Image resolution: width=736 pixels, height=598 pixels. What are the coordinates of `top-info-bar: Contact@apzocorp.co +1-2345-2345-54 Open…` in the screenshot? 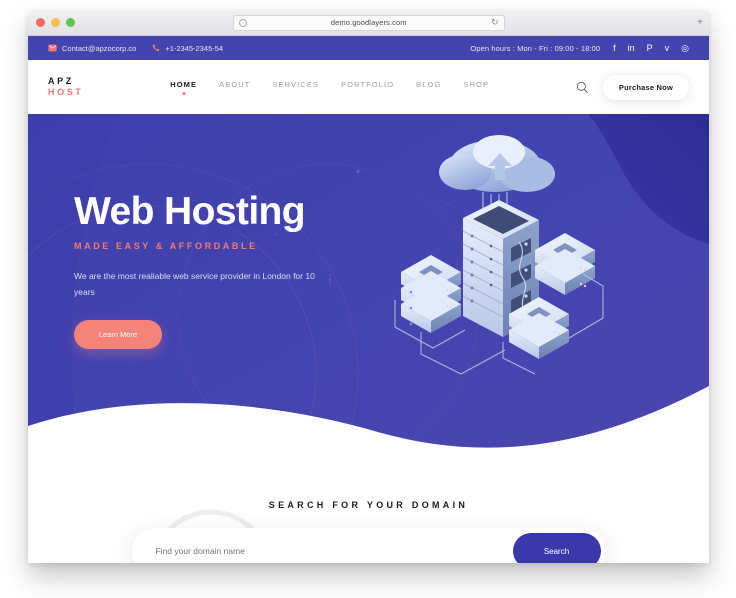 It's located at (368, 48).